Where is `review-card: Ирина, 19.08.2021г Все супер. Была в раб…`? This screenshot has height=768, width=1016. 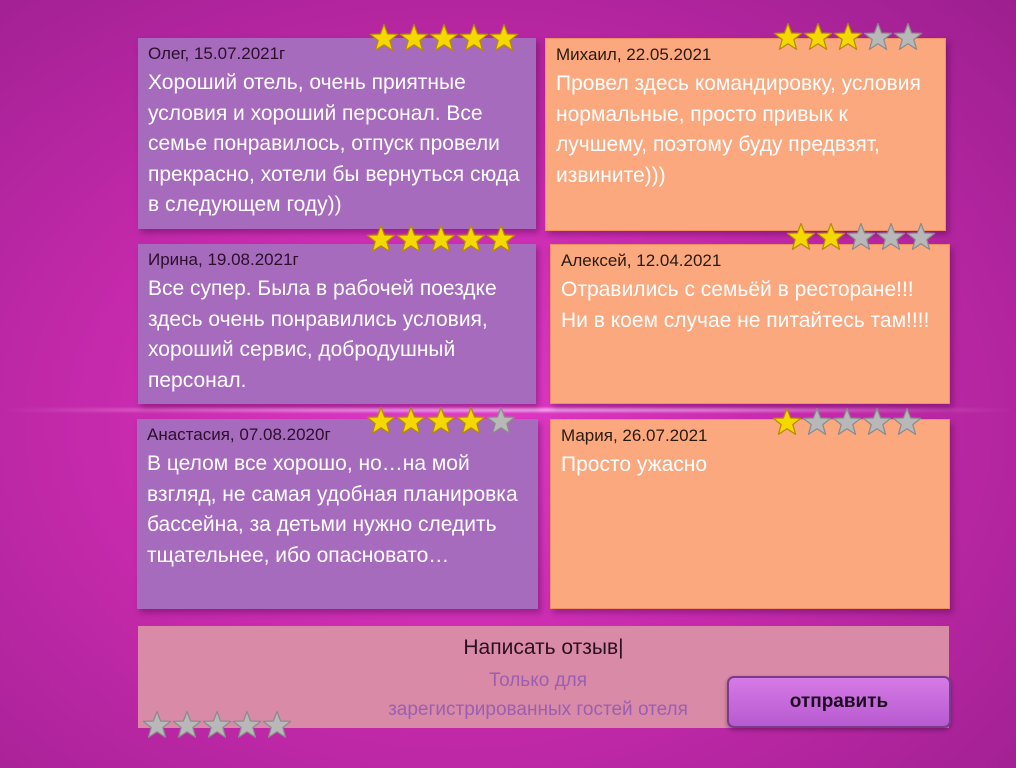 review-card: Ирина, 19.08.2021г Все супер. Была в раб… is located at coordinates (337, 324).